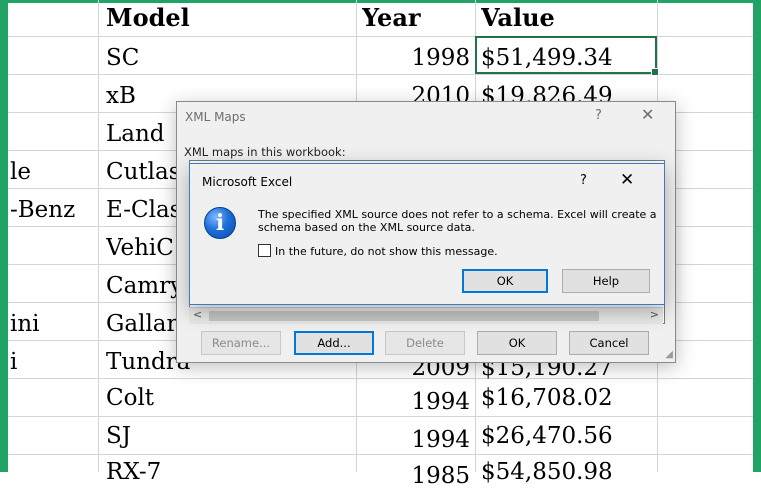 This screenshot has width=761, height=492. Describe the element at coordinates (197, 314) in the screenshot. I see `scroll-left-icon: <` at that location.